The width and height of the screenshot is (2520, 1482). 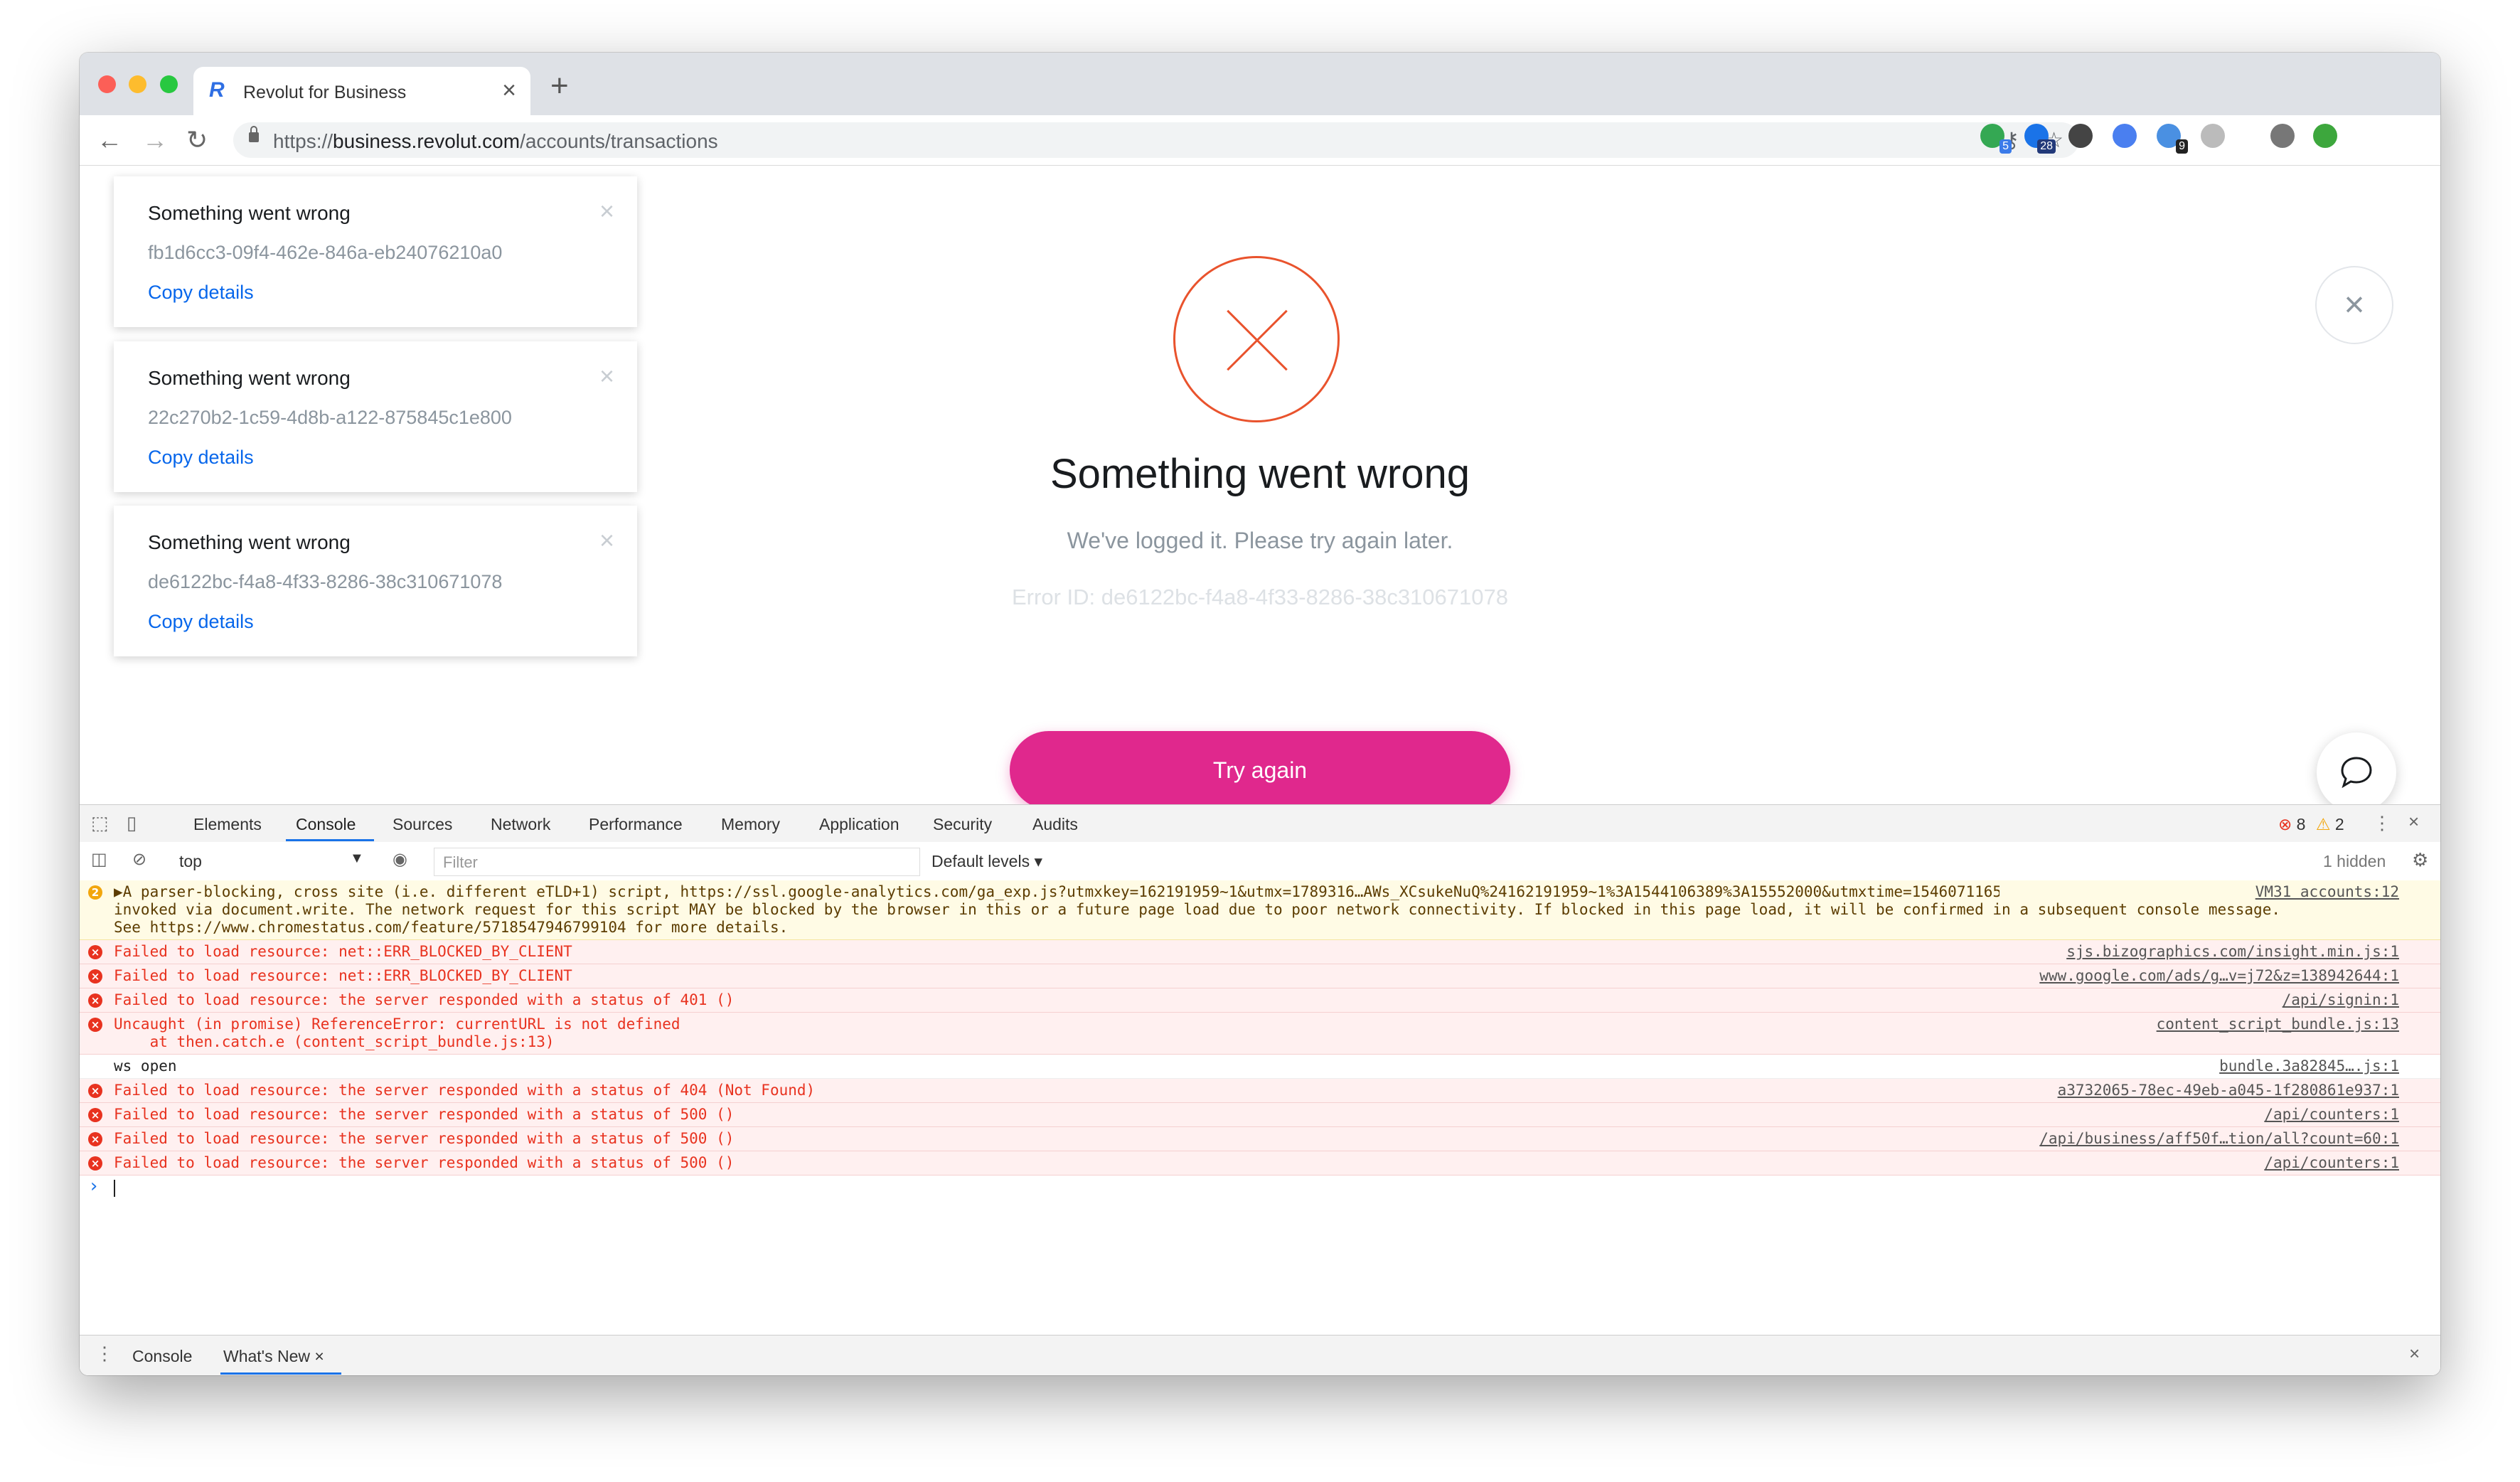 What do you see at coordinates (2232, 952) in the screenshot?
I see `console-source-link: sjs.bizographics.com/insight.min.js:1` at bounding box center [2232, 952].